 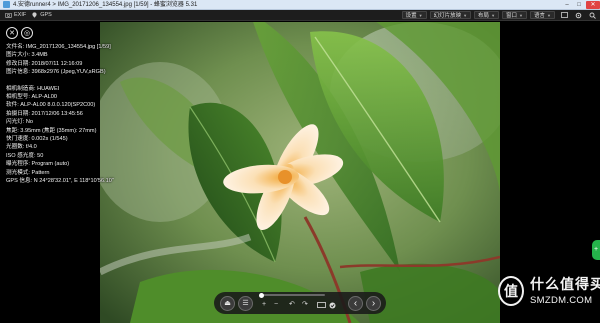 I want to click on info-aperture: 光圈数: f/4.0, so click(x=21, y=147).